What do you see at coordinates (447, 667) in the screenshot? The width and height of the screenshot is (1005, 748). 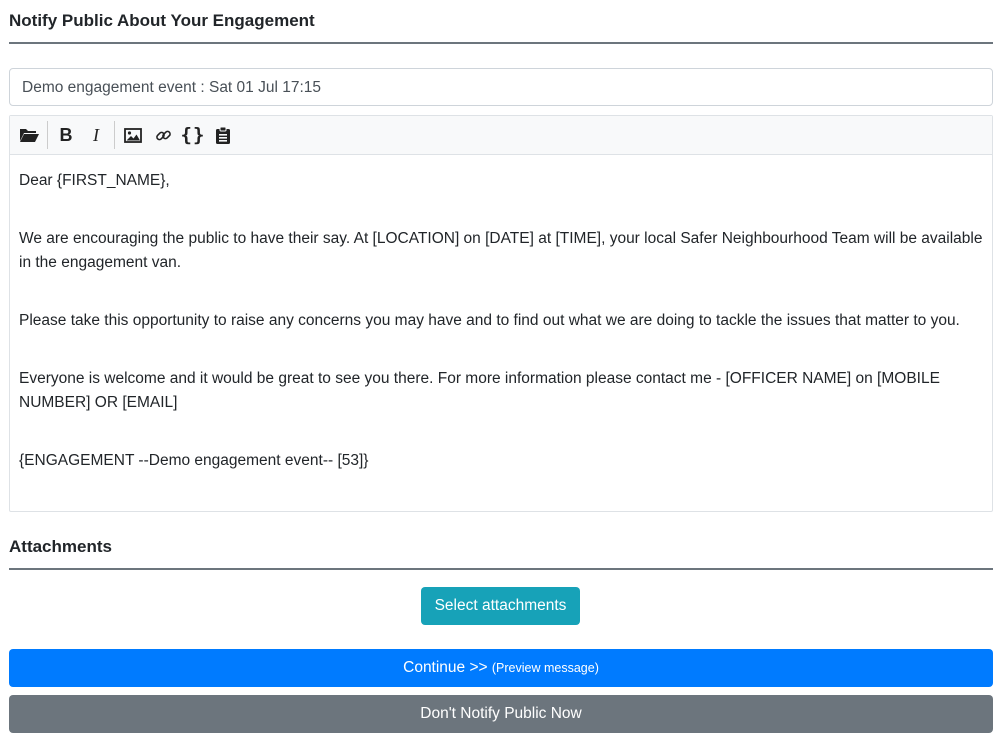 I see `continue-label: Continue >>` at bounding box center [447, 667].